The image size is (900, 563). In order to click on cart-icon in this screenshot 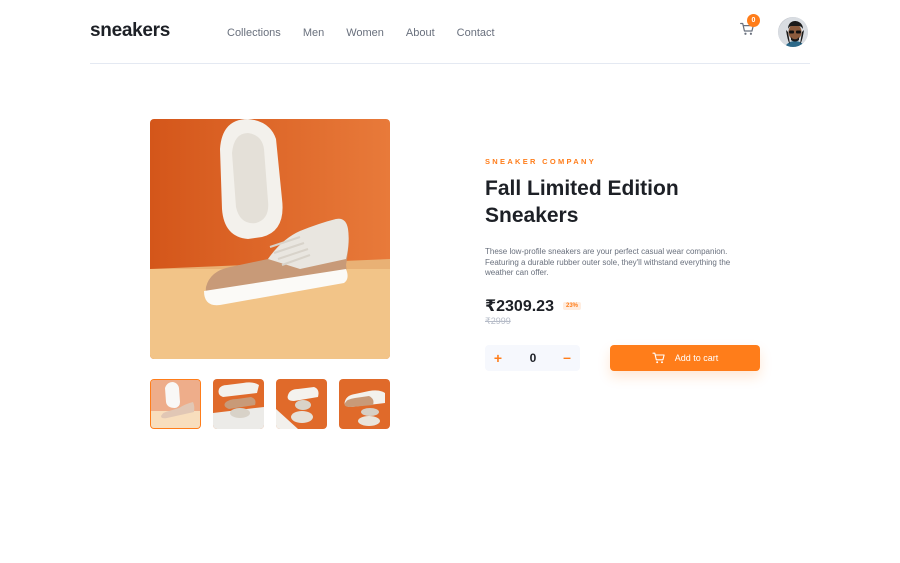, I will do `click(658, 358)`.